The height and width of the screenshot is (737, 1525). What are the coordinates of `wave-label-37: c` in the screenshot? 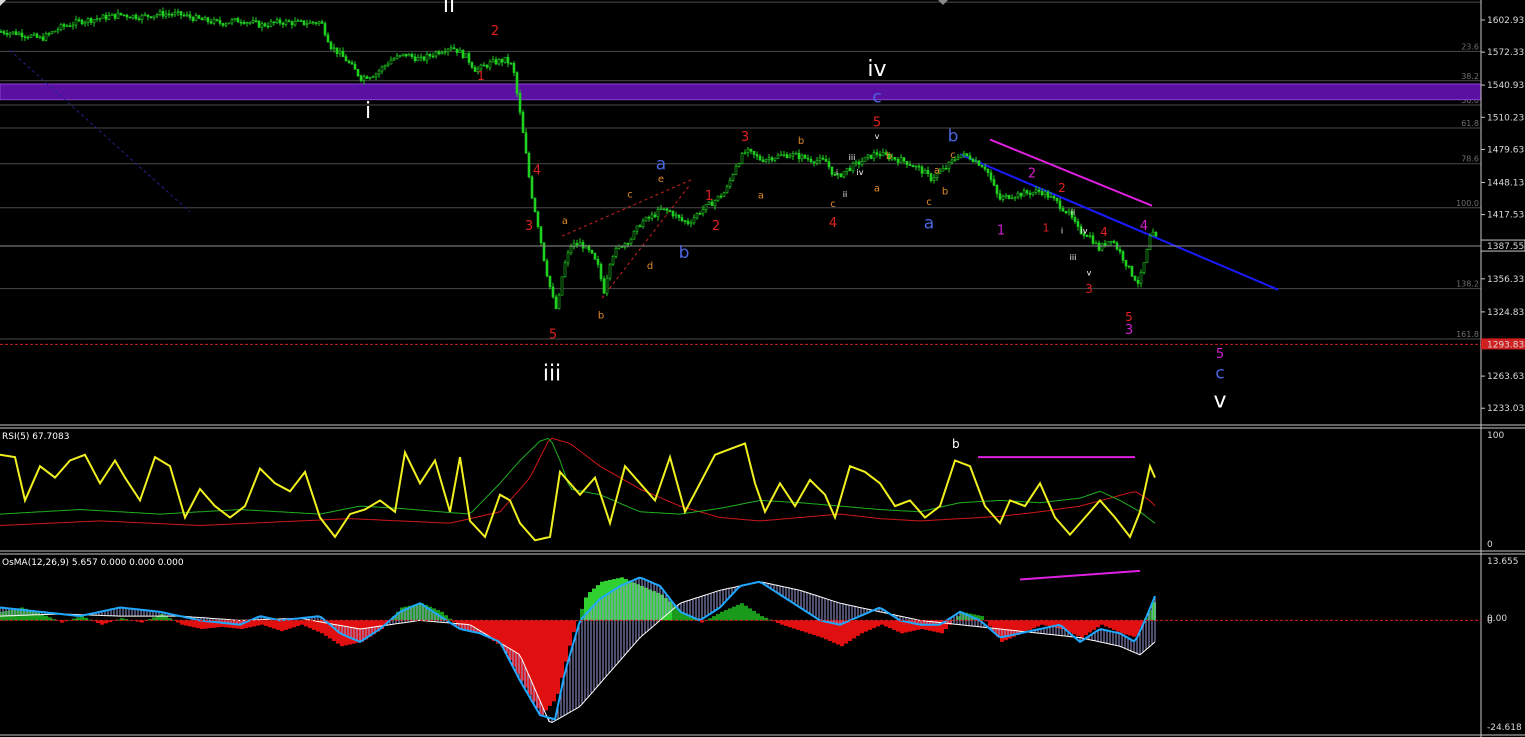 It's located at (953, 155).